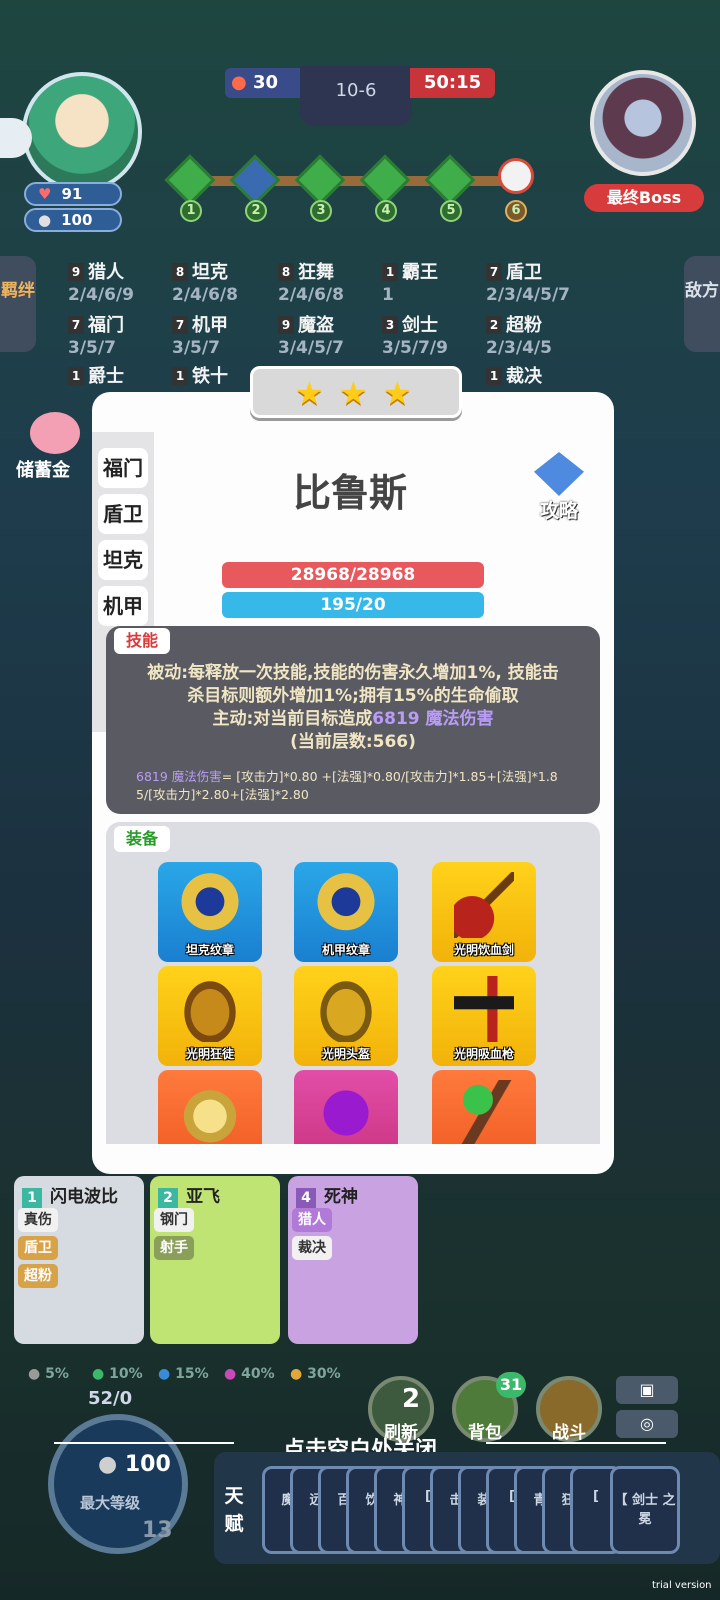 The width and height of the screenshot is (720, 1600). I want to click on synergy-item: 9 猎人 2/4/6/9, so click(101, 284).